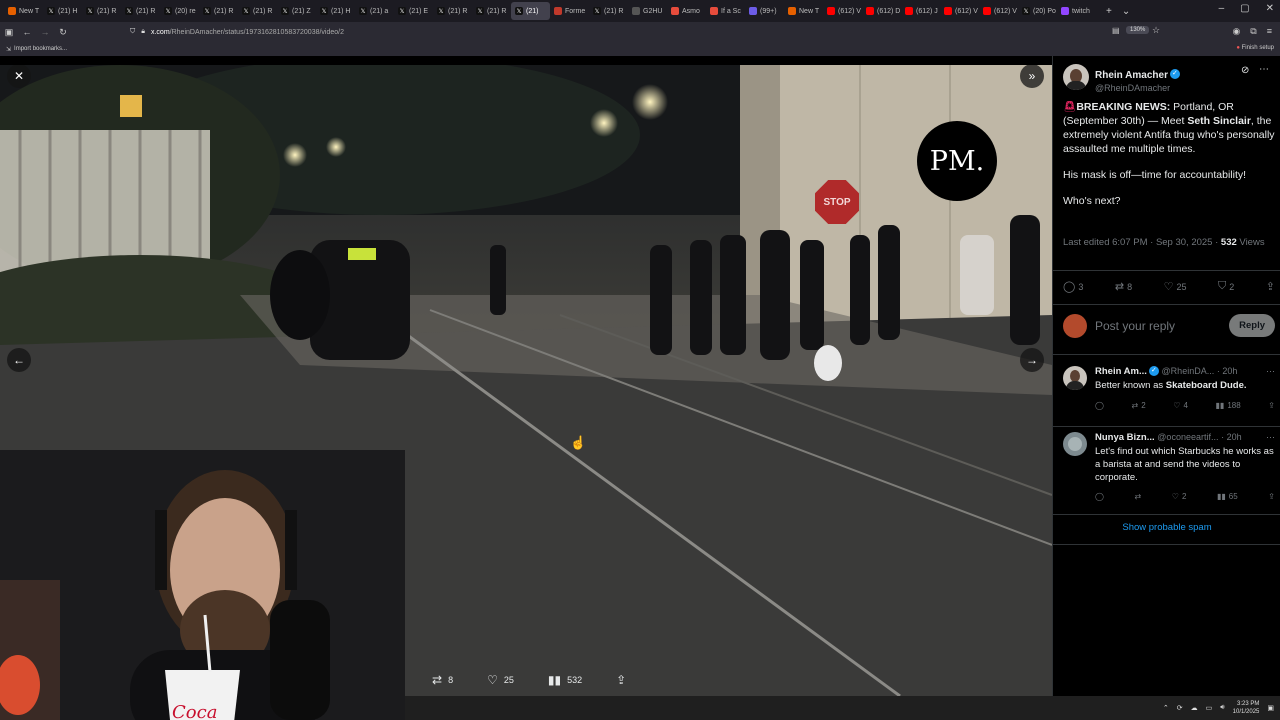  What do you see at coordinates (1175, 286) in the screenshot?
I see `like-action: ♡ 25` at bounding box center [1175, 286].